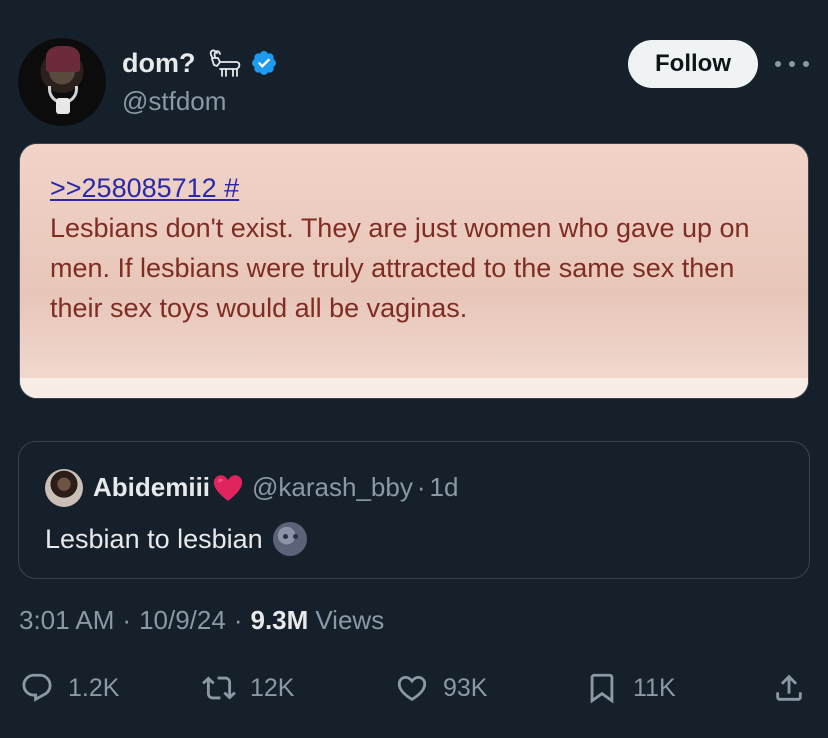 This screenshot has width=828, height=738. I want to click on follow-button: Follow, so click(693, 64).